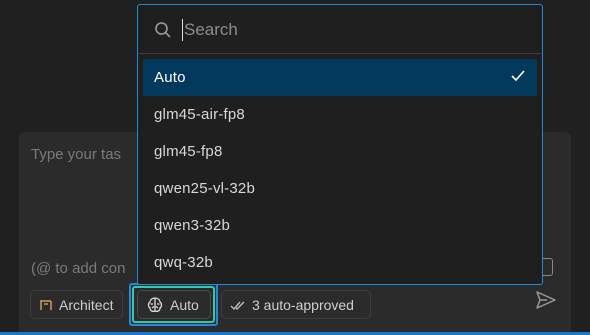  What do you see at coordinates (340, 188) in the screenshot?
I see `model-option: qwen25-vl-32b` at bounding box center [340, 188].